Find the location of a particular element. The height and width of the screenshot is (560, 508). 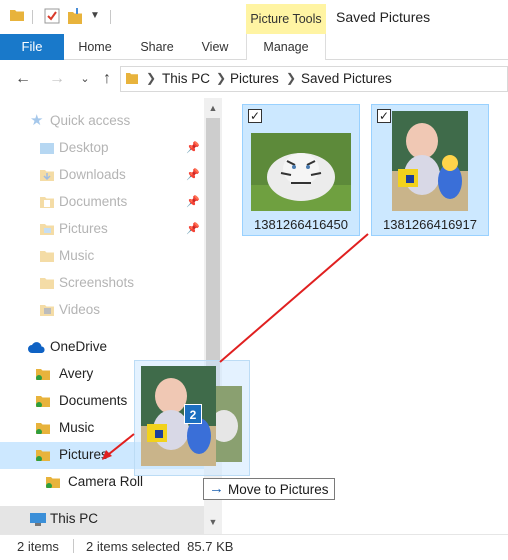

nav-item-downloads: Downloads 📌 is located at coordinates (102, 175).